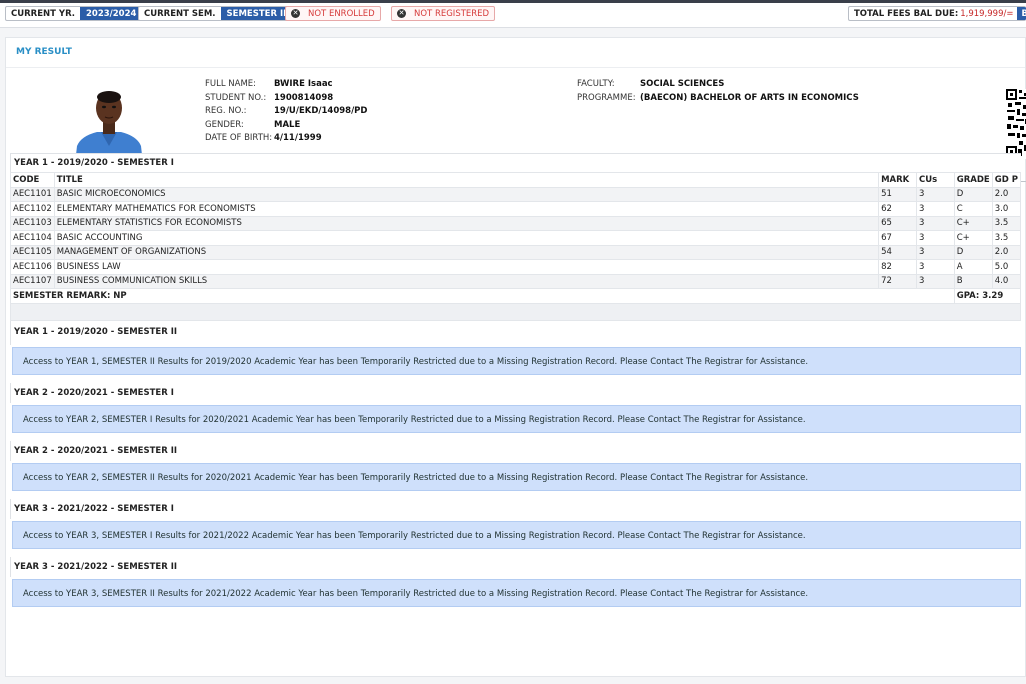 The height and width of the screenshot is (684, 1026). I want to click on semester-summary-row: SEMESTER REMARK: NP GPA: 3.29, so click(516, 296).